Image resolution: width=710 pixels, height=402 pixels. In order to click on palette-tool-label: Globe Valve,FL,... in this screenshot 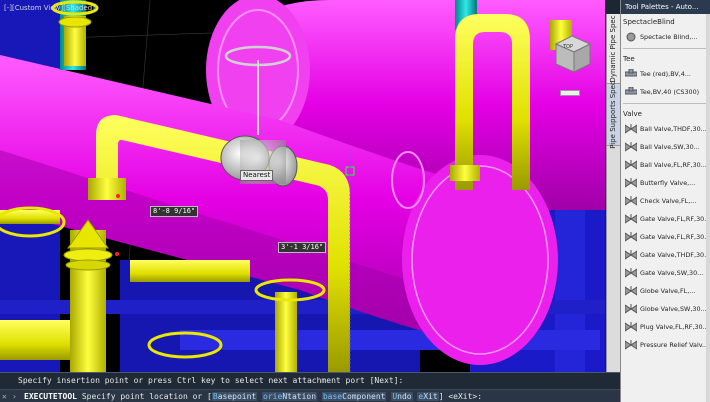, I will do `click(668, 291)`.